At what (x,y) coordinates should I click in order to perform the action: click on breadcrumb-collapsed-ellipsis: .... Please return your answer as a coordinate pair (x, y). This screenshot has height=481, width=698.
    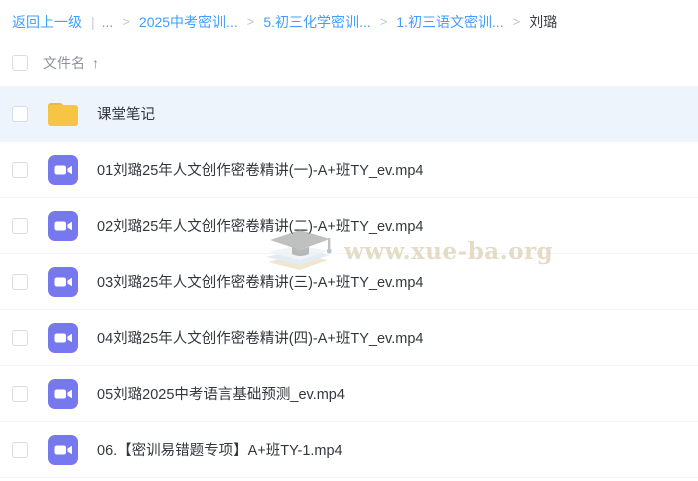
    Looking at the image, I should click on (108, 22).